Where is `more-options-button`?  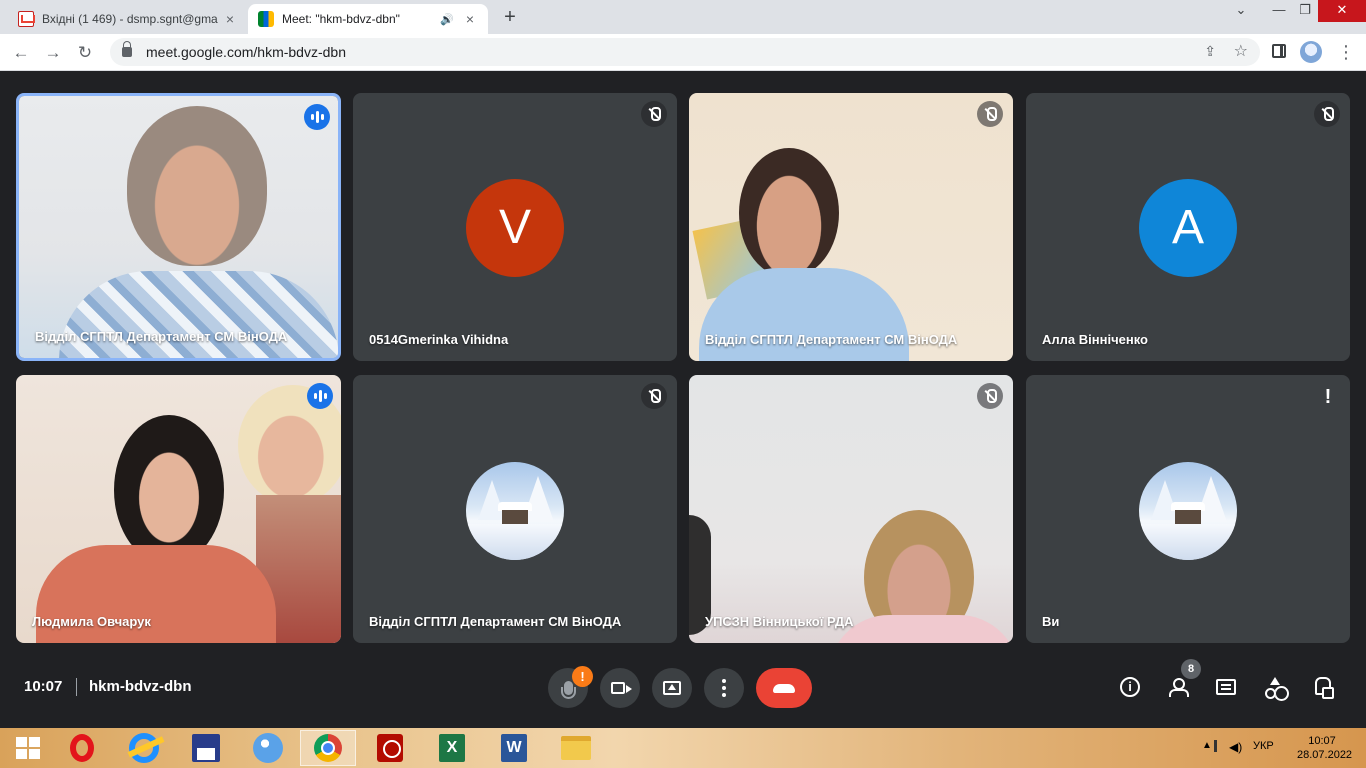 more-options-button is located at coordinates (724, 688).